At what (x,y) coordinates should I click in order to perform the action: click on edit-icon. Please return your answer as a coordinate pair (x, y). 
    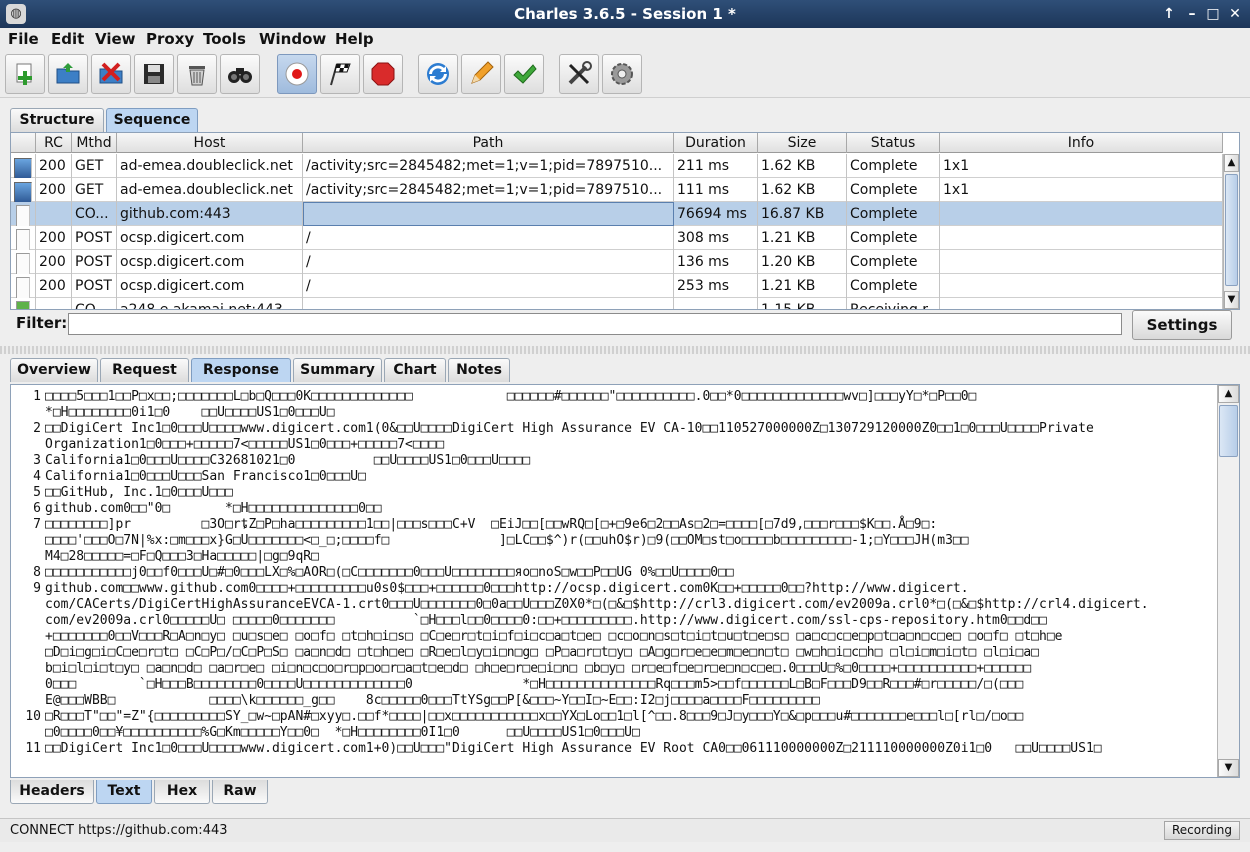
    Looking at the image, I should click on (482, 72).